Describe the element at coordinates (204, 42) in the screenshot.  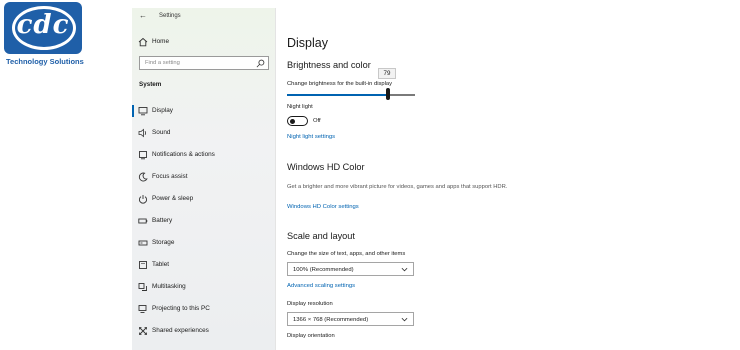
I see `sidebar-item-home: Home` at that location.